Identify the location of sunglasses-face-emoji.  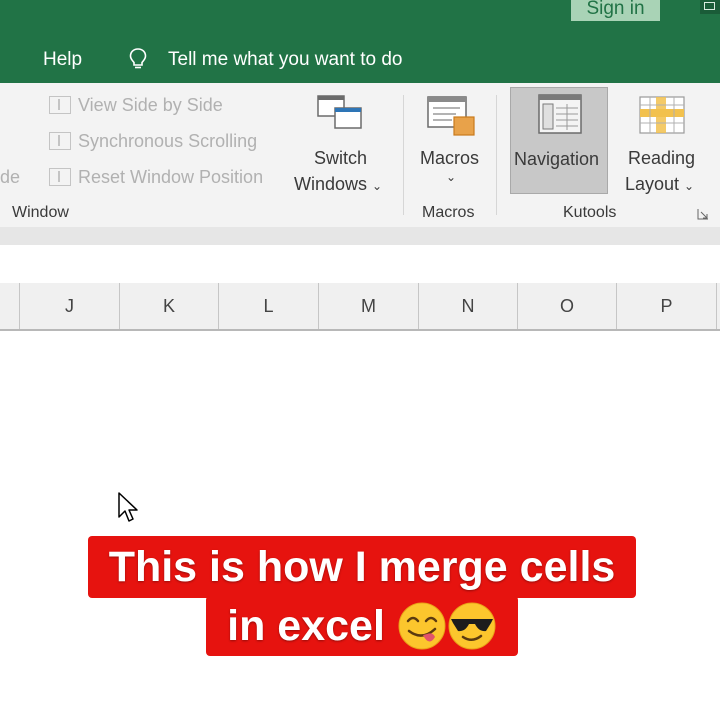
(472, 626).